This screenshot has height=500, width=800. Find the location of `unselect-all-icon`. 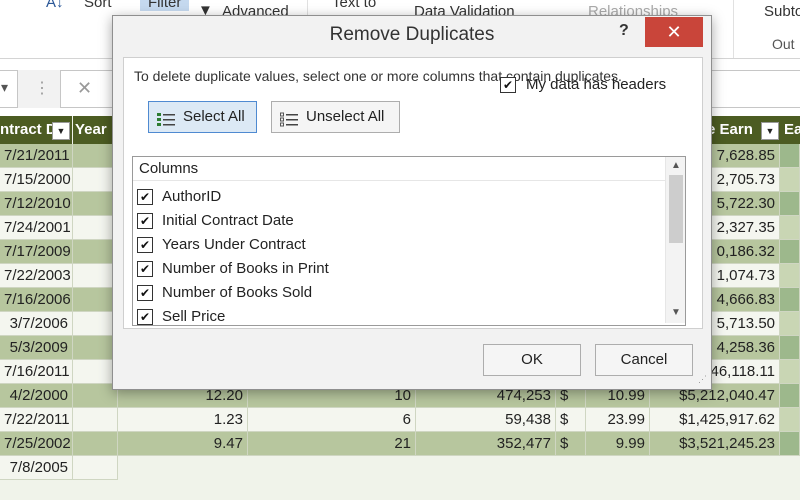

unselect-all-icon is located at coordinates (289, 118).